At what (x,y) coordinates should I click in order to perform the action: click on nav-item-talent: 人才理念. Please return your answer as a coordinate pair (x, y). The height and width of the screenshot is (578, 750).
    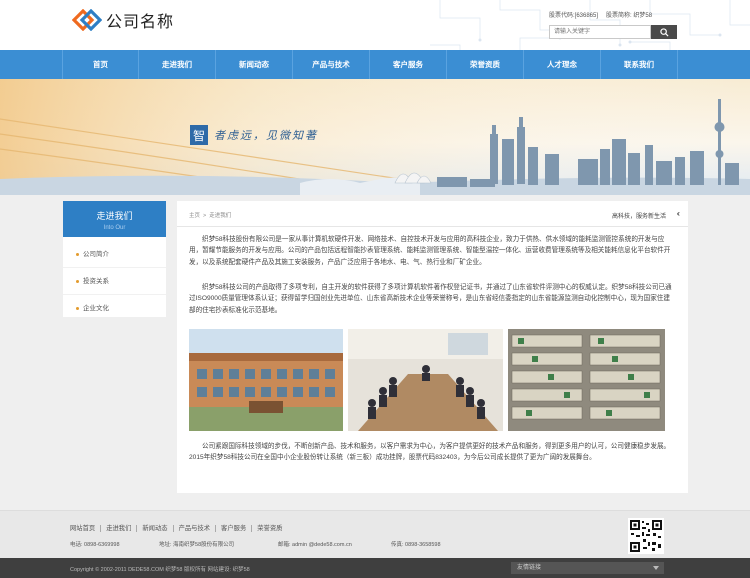
    Looking at the image, I should click on (562, 64).